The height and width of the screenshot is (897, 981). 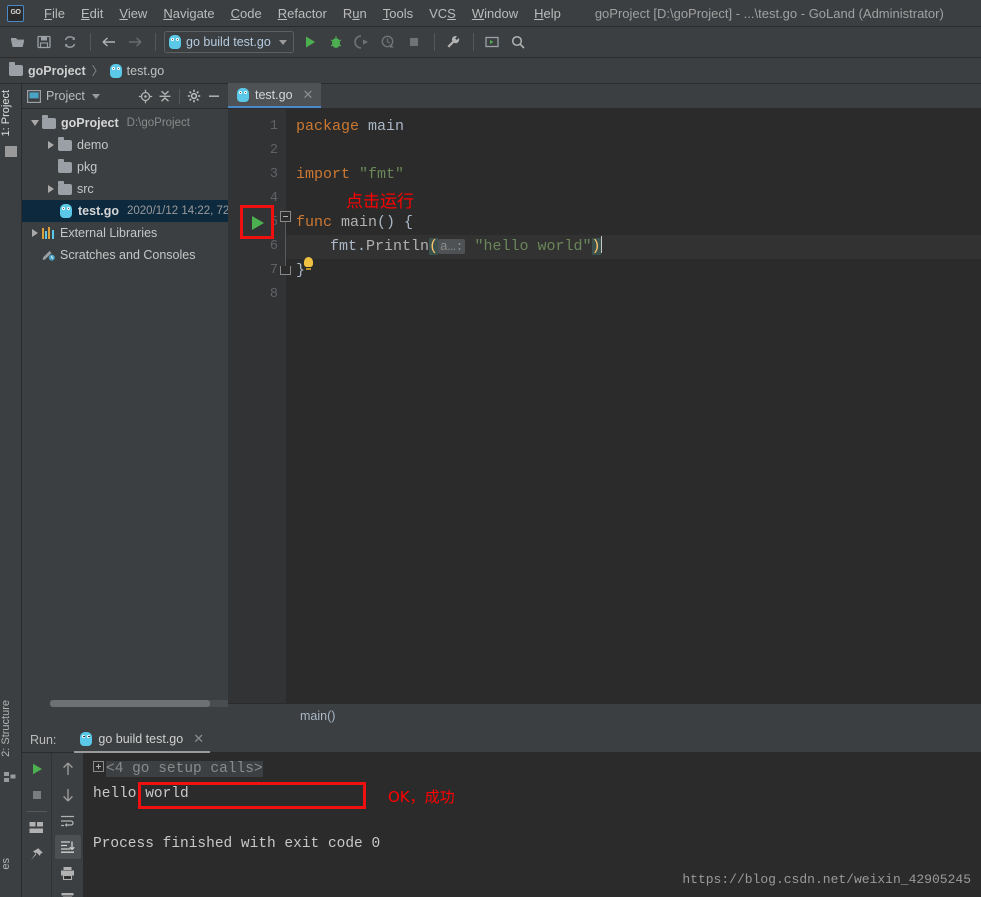 I want to click on restore-layout-button, so click(x=37, y=828).